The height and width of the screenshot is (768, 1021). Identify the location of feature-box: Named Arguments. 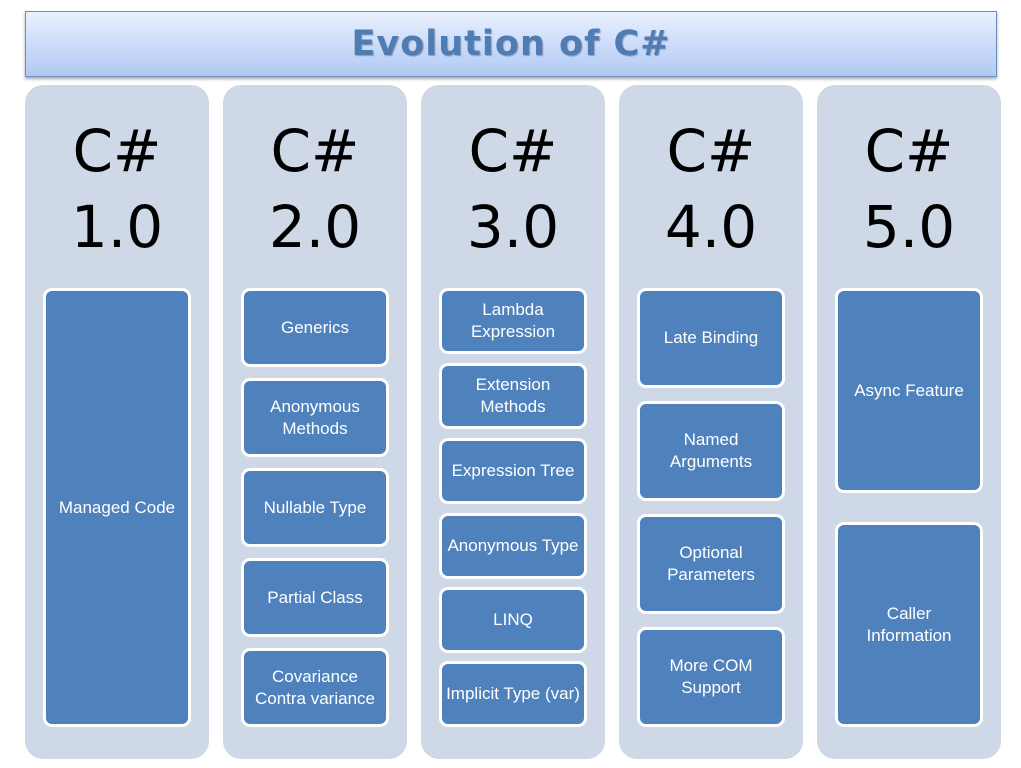
(711, 451).